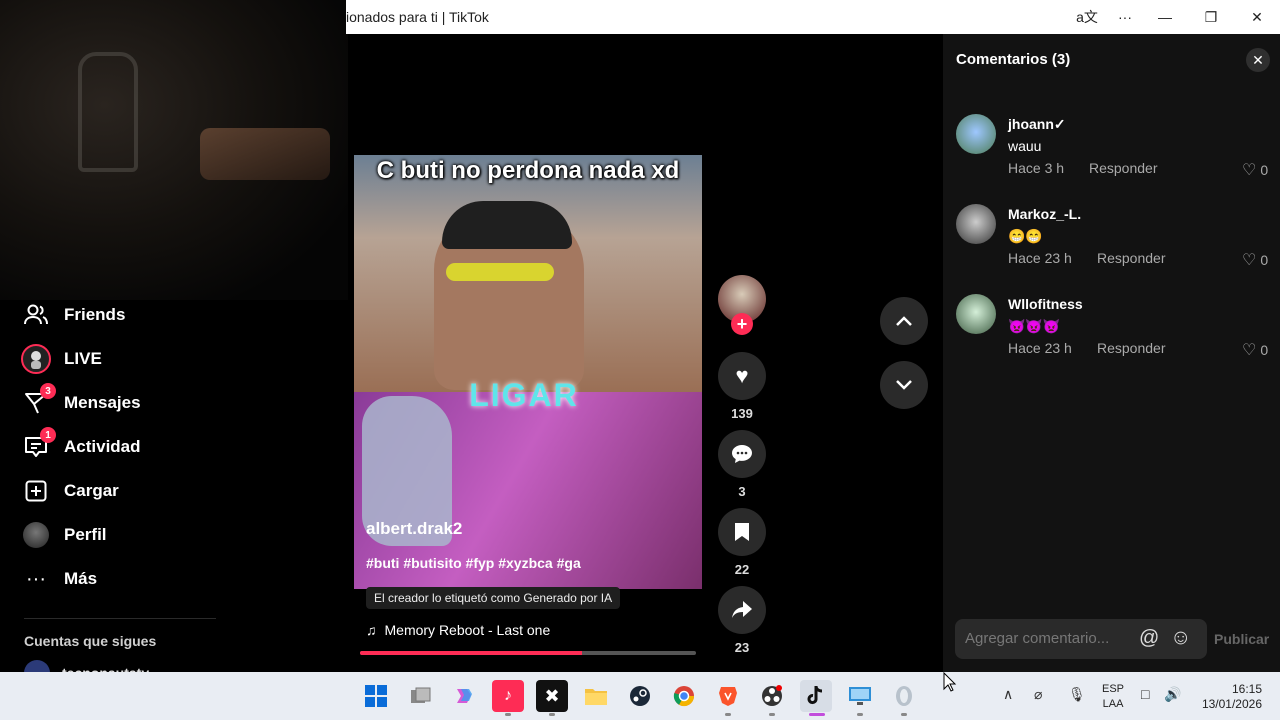 Image resolution: width=1280 pixels, height=720 pixels. What do you see at coordinates (742, 413) in the screenshot?
I see `likes-count: 139` at bounding box center [742, 413].